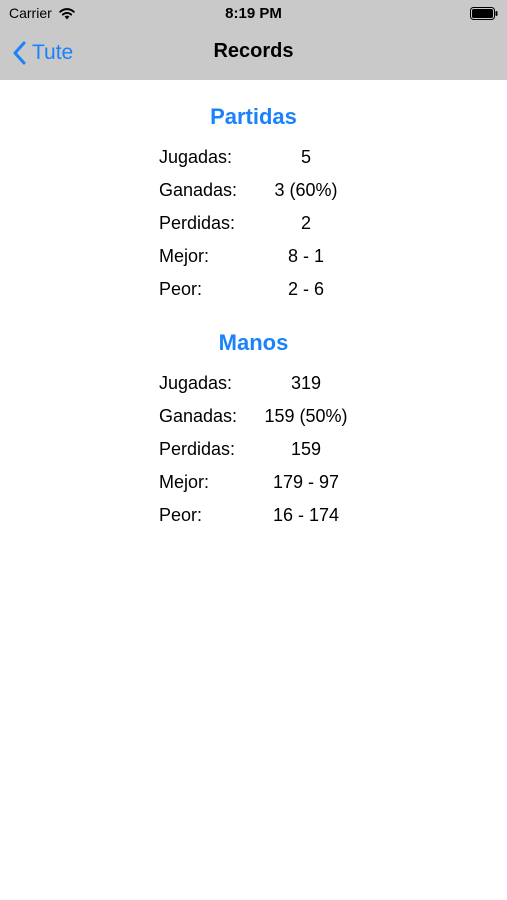  Describe the element at coordinates (269, 295) in the screenshot. I see `partidas-row-peor: Peor: 2 - 6` at that location.